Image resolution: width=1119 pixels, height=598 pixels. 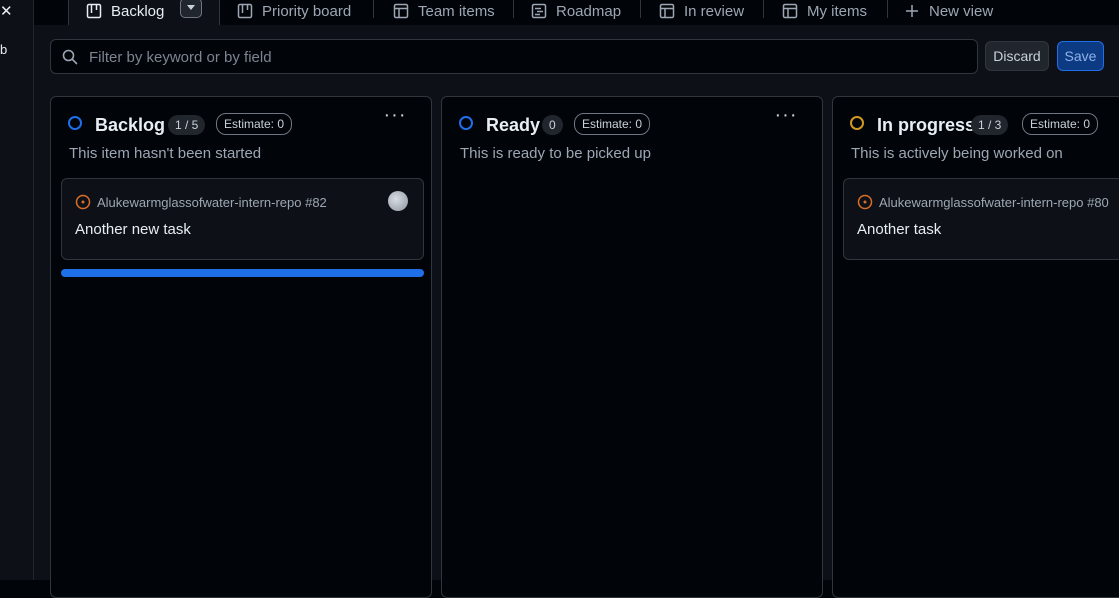 I want to click on sidebar-partial-label: b, so click(x=3, y=49).